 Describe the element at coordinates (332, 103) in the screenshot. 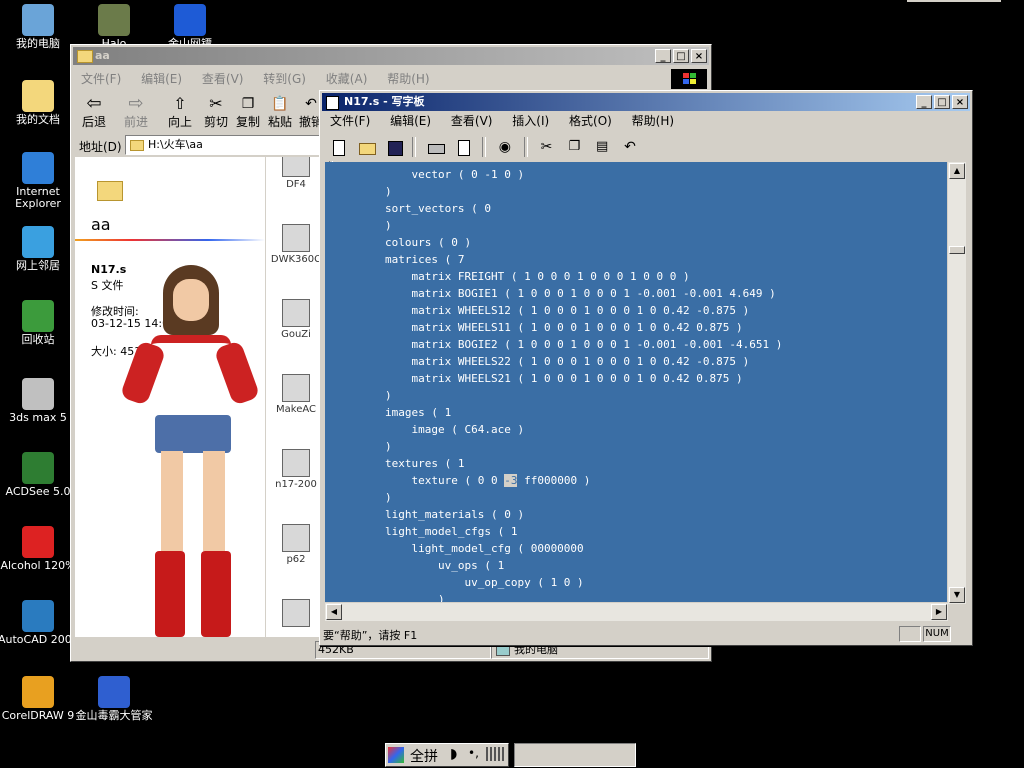

I see `wordpad-app-icon` at that location.